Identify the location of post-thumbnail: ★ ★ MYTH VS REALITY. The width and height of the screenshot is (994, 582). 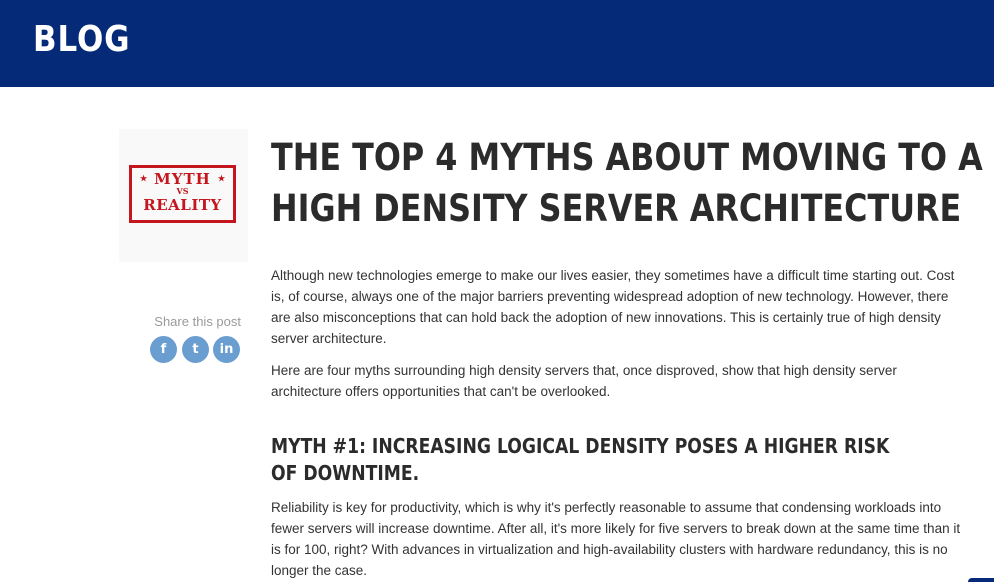
(183, 195).